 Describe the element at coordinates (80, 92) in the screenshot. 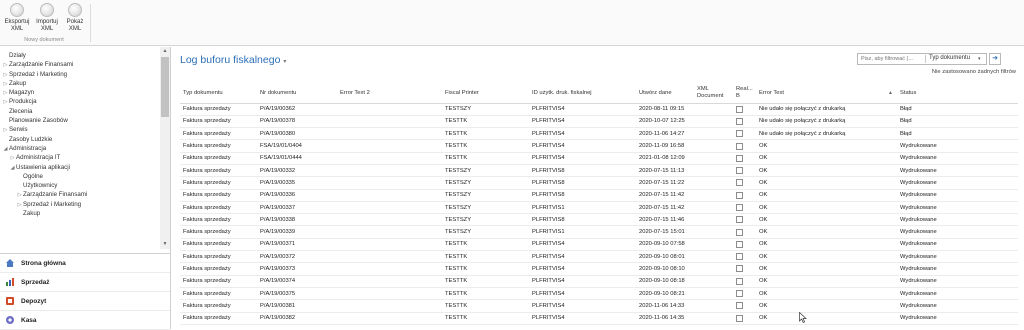

I see `tree-item: ▷ Magazyn` at that location.